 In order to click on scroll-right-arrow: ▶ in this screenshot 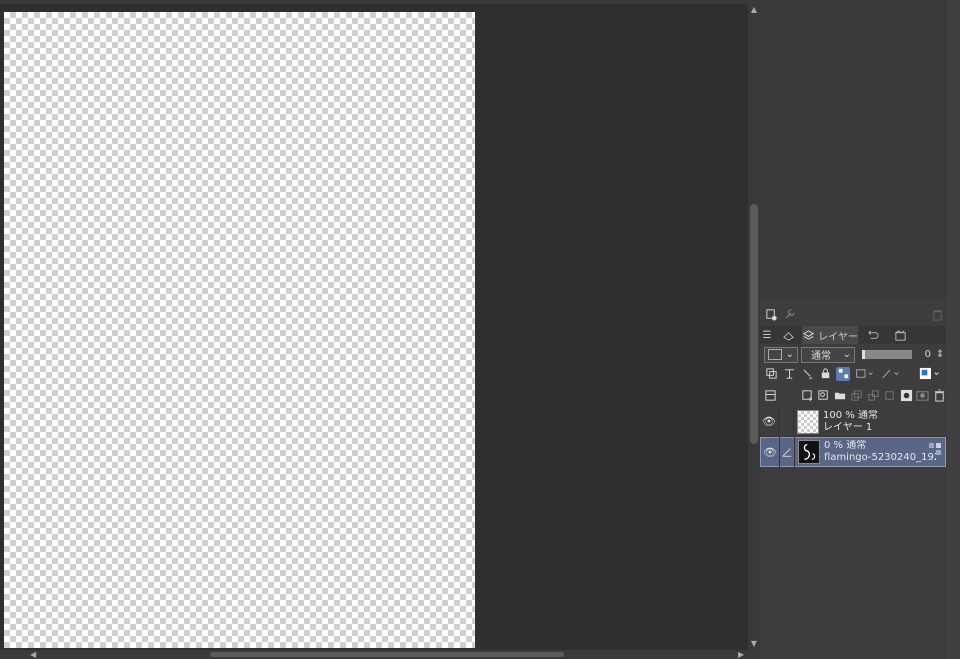, I will do `click(741, 654)`.